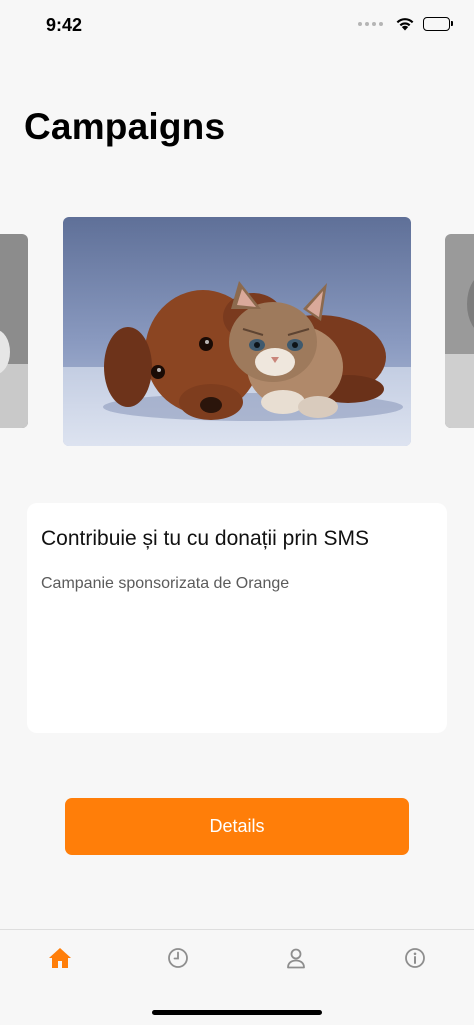  I want to click on carousel-slide-previous, so click(14, 331).